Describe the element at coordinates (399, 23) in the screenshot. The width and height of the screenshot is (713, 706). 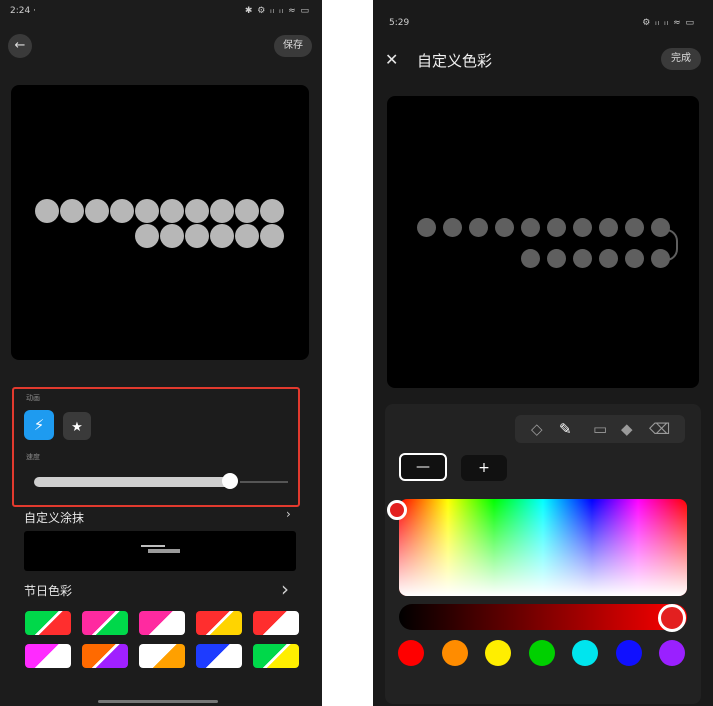
I see `status-time: 5:29` at that location.